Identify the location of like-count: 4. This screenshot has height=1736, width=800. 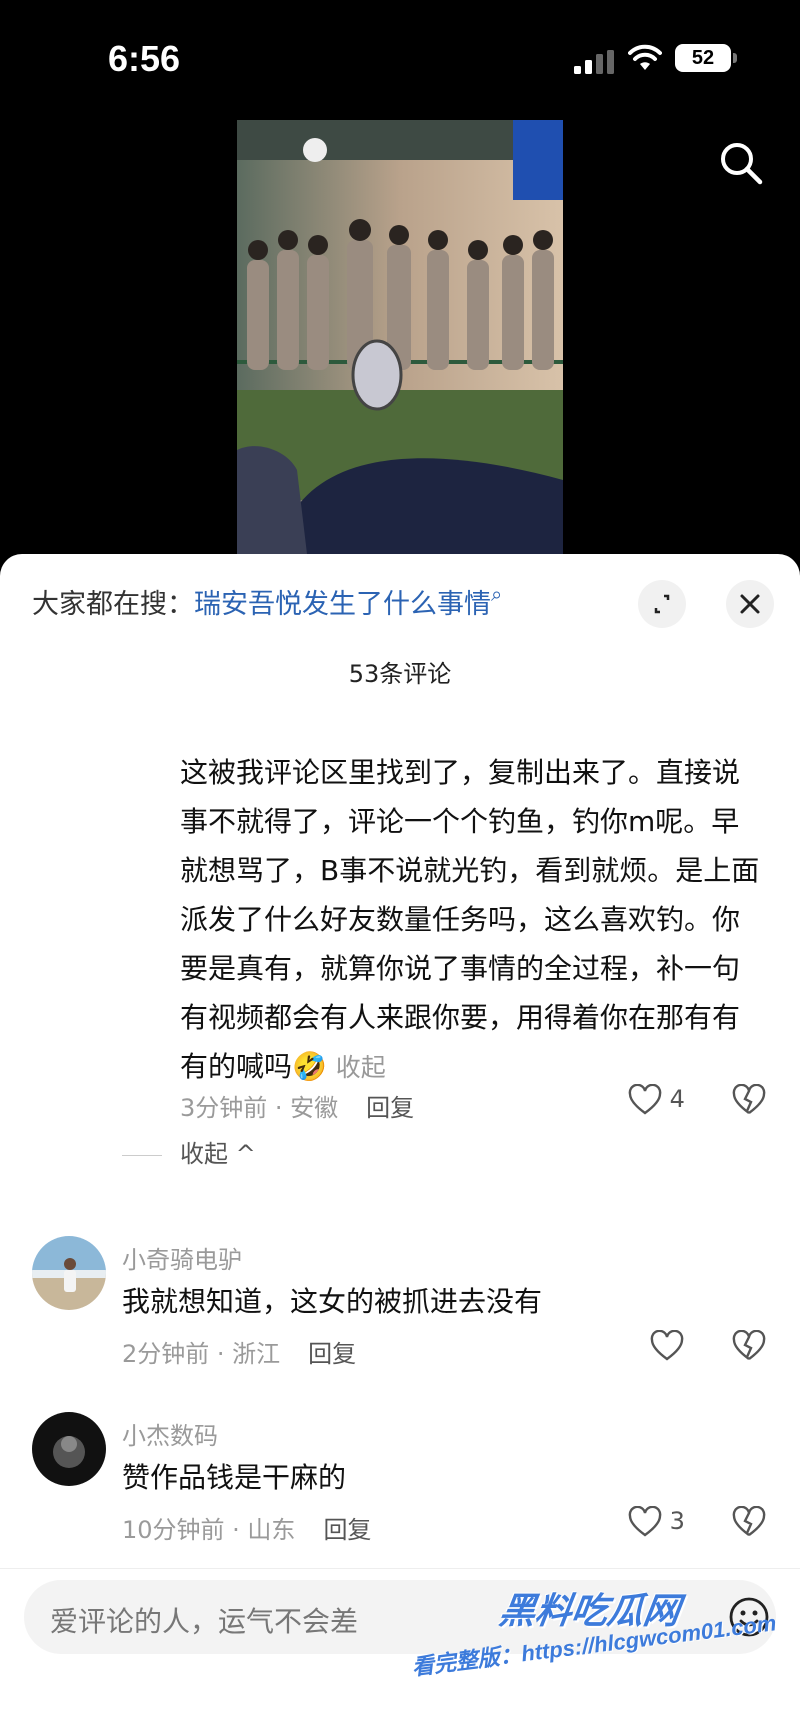
(677, 1099).